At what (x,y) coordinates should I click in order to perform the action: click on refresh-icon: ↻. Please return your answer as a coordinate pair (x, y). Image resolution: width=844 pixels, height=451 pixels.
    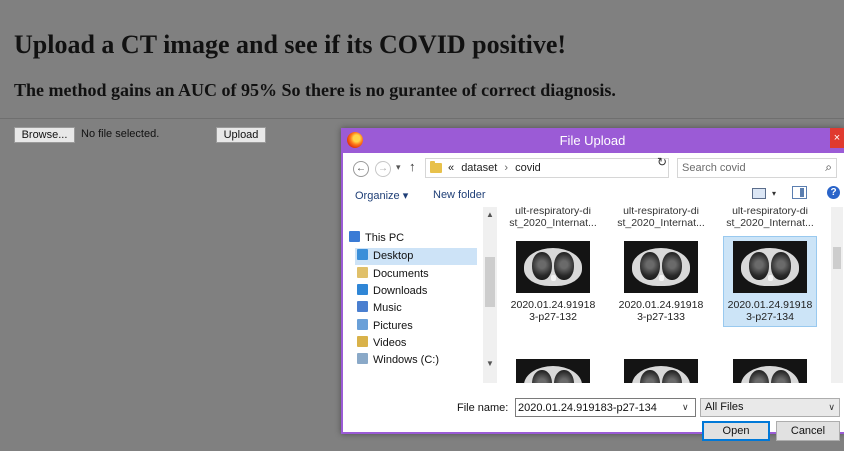
    Looking at the image, I should click on (662, 162).